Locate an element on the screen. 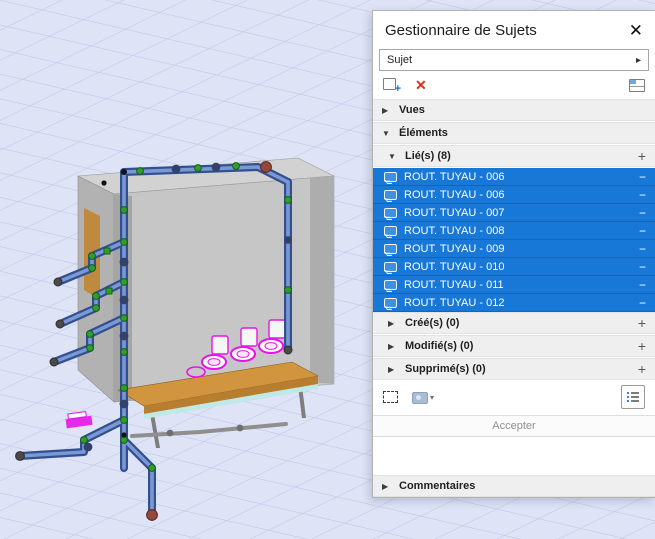 The image size is (655, 539). section-elements: ▼ Éléments is located at coordinates (514, 133).